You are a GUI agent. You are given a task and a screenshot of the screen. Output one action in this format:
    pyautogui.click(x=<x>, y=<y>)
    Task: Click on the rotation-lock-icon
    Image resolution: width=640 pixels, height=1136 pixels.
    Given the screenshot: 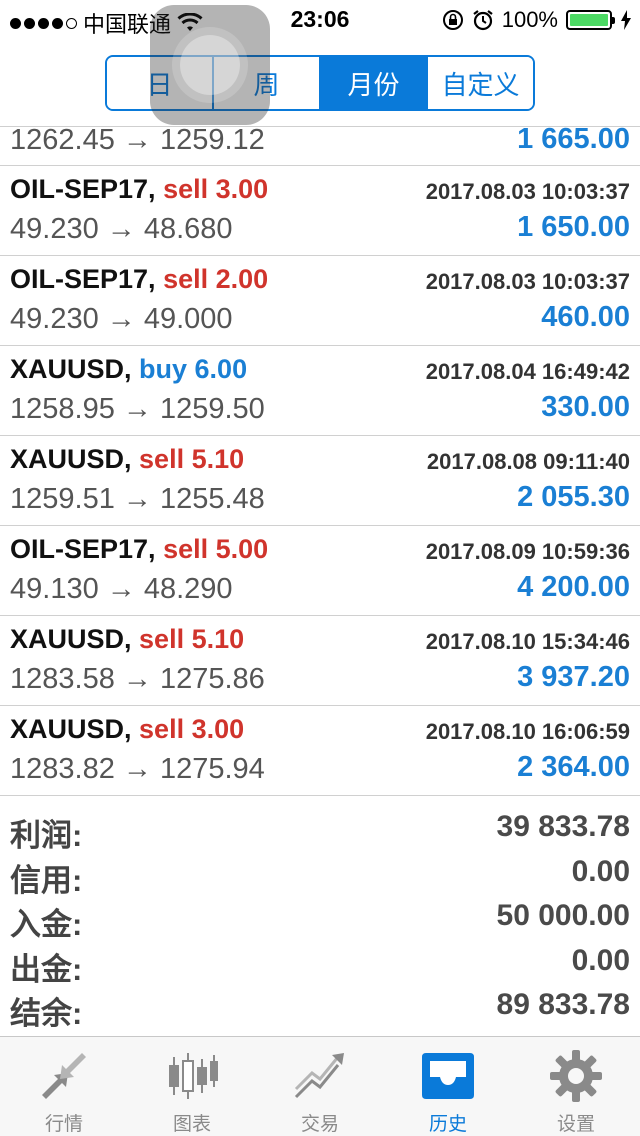 What is the action you would take?
    pyautogui.click(x=452, y=20)
    